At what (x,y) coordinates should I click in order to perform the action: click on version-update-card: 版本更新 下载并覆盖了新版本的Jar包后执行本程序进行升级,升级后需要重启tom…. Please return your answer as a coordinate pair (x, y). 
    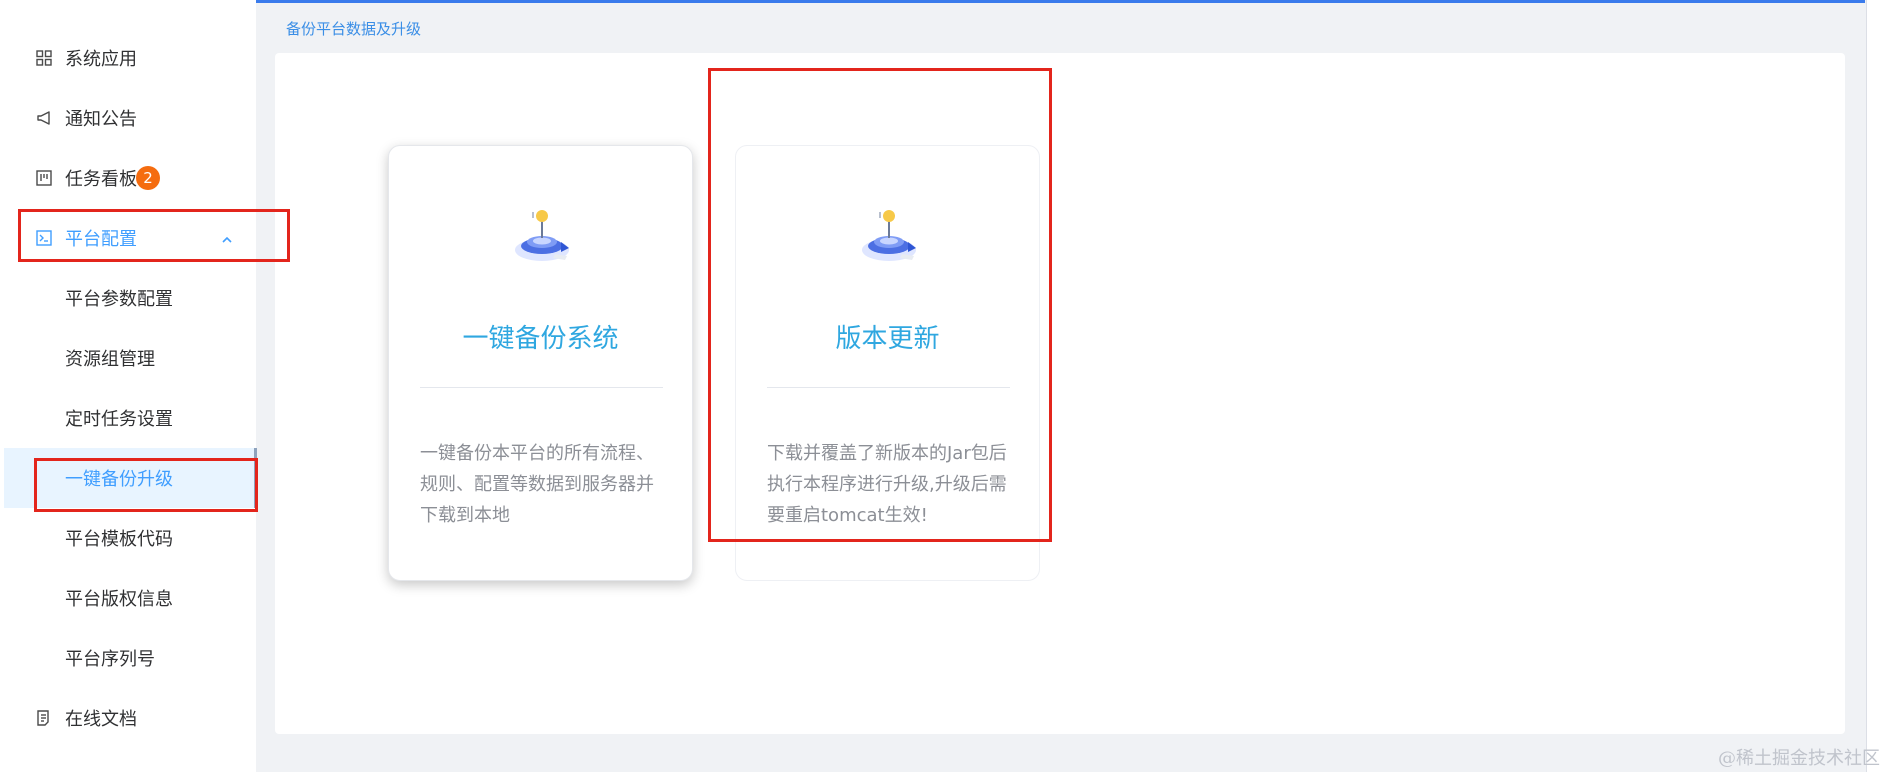
    Looking at the image, I should click on (887, 363).